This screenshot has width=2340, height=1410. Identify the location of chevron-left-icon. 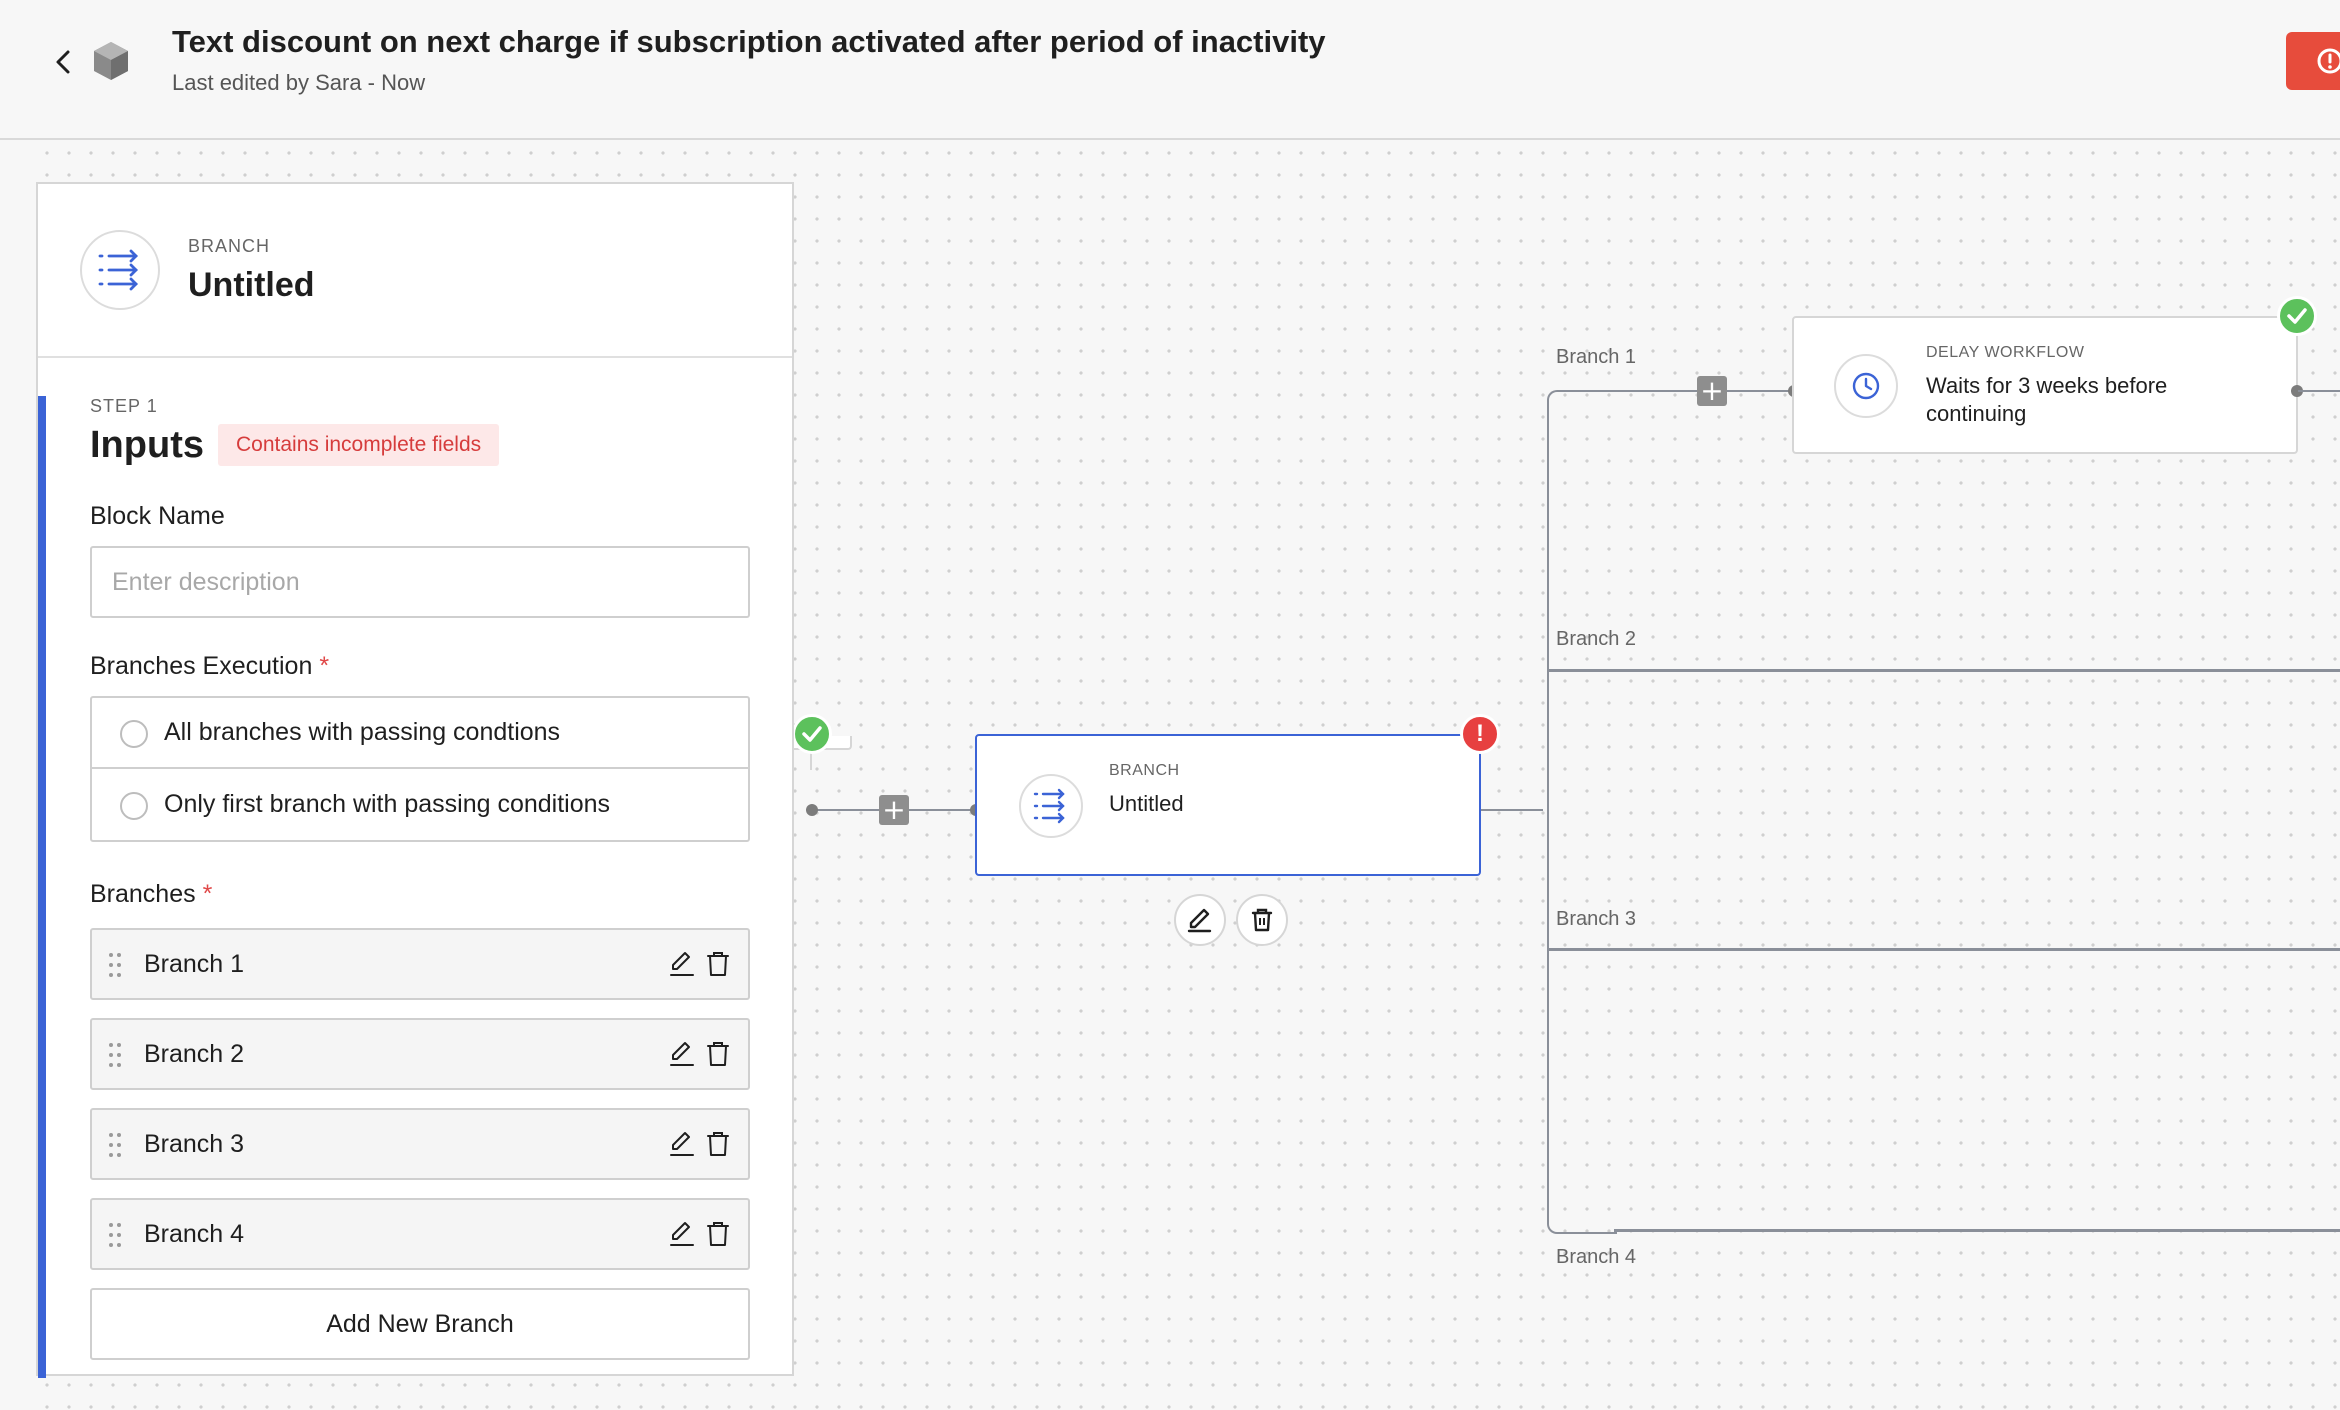
(63, 62).